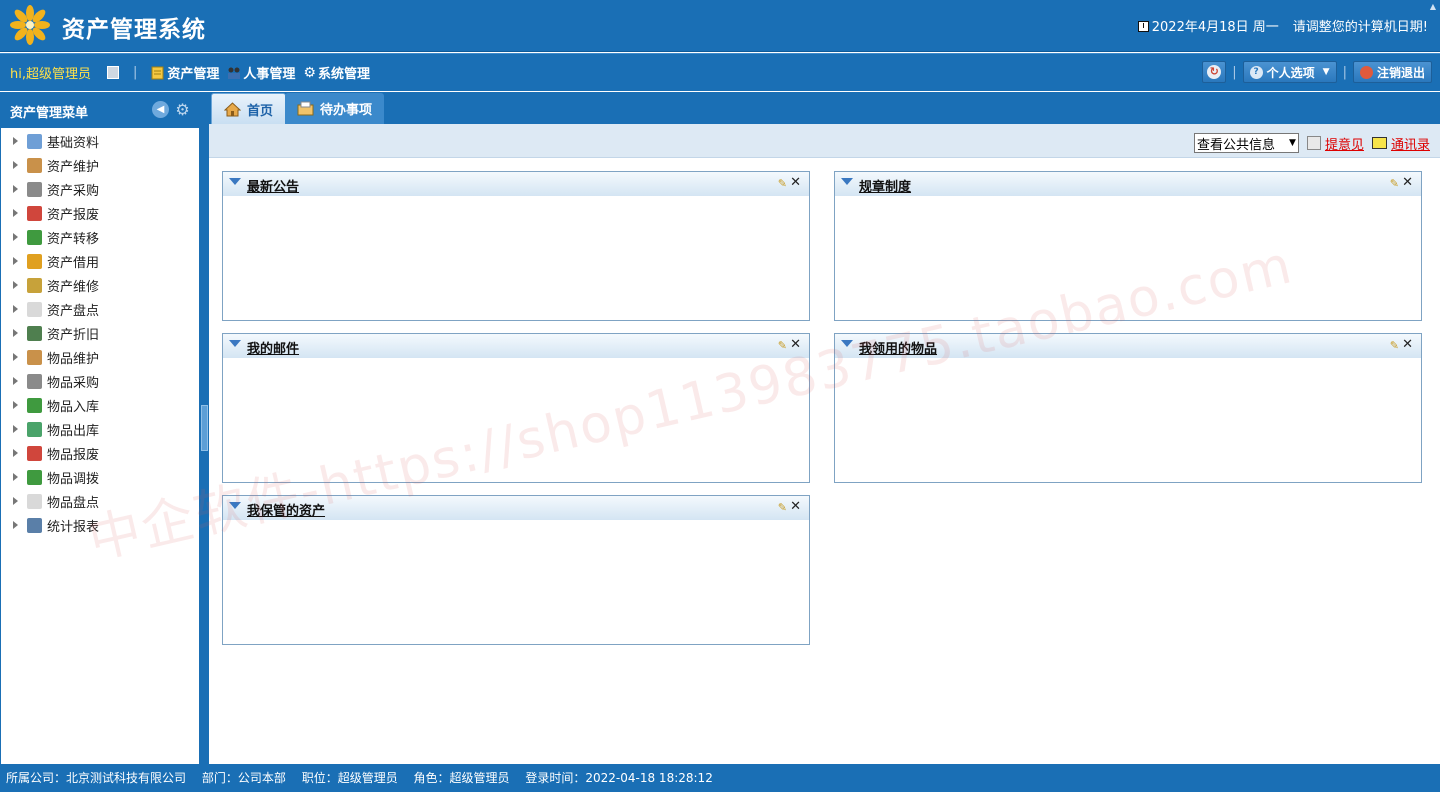 This screenshot has width=1440, height=792. What do you see at coordinates (100, 237) in the screenshot?
I see `sidebar-item: 资产转移` at bounding box center [100, 237].